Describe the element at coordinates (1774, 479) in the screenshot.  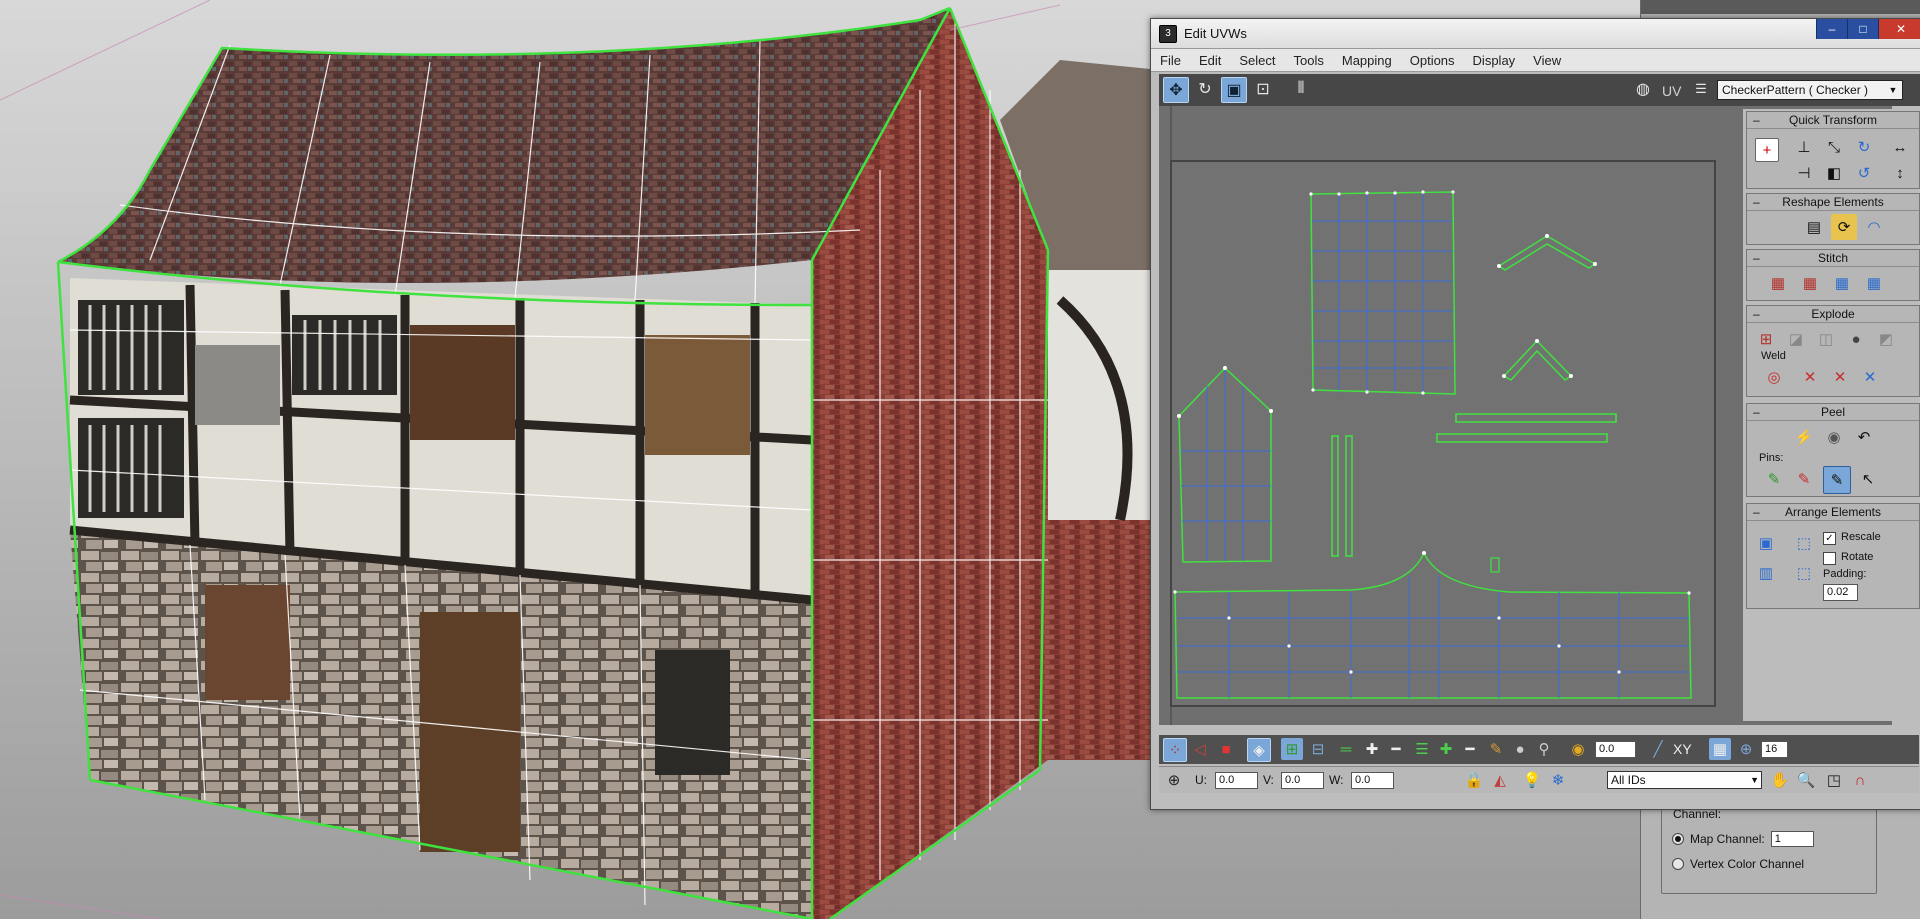
I see `pin-icon: ✎` at that location.